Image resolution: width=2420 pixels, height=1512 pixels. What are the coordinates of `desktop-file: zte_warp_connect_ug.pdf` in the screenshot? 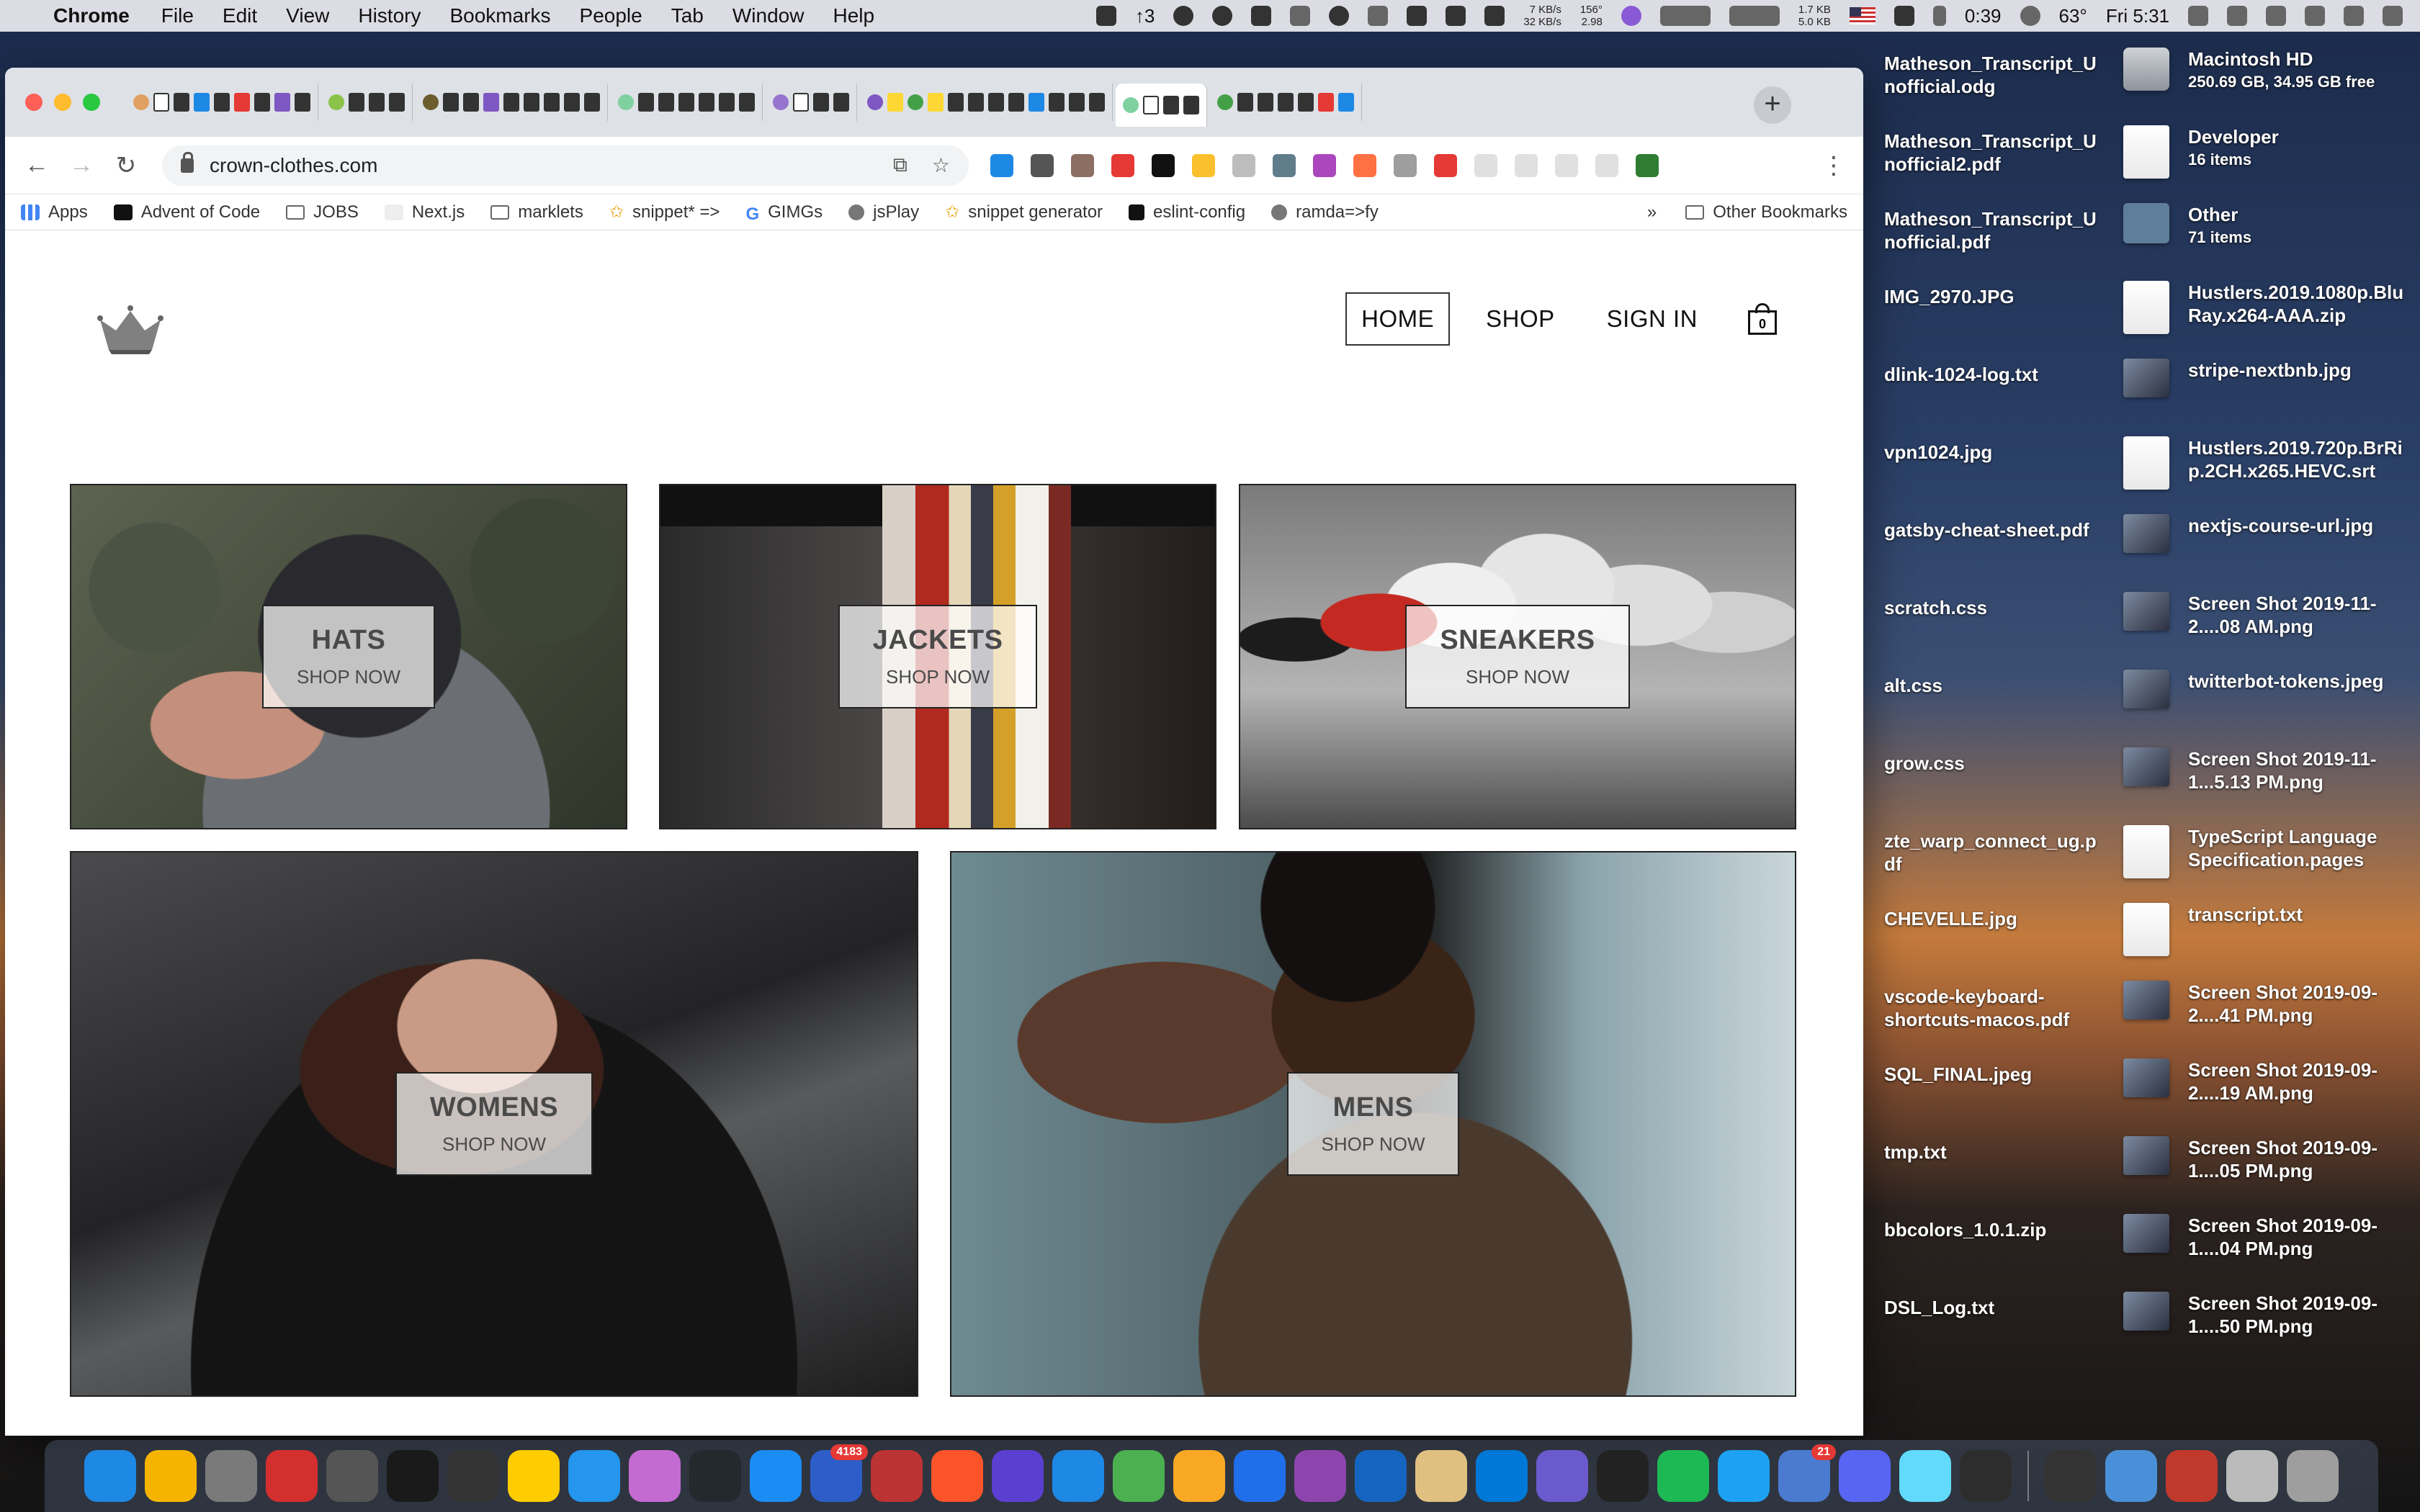 It's located at (1995, 852).